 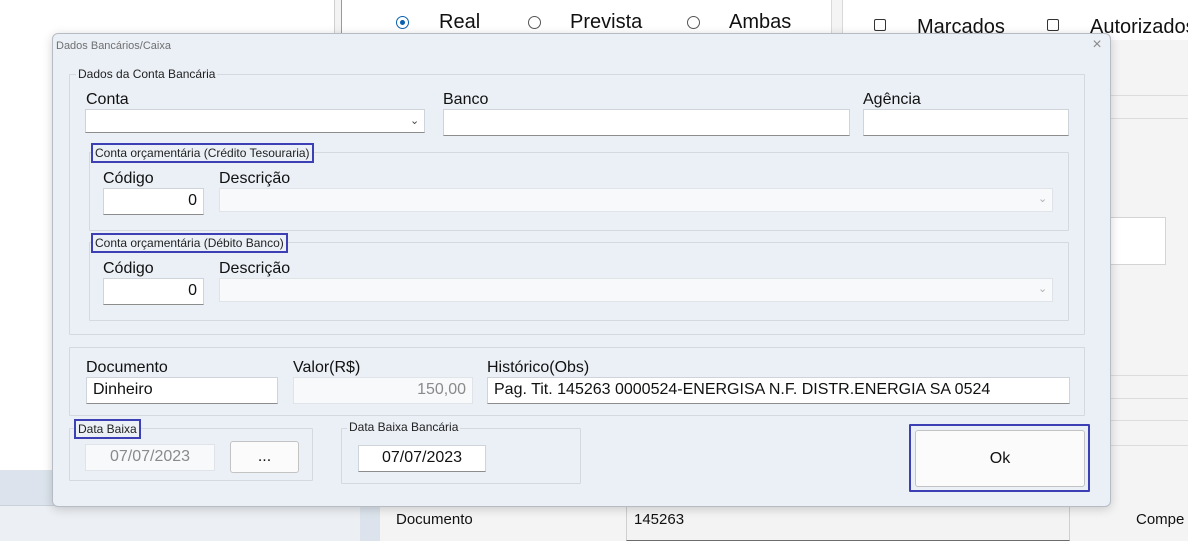 I want to click on data-baixa-input: 07/07/2023, so click(x=150, y=457).